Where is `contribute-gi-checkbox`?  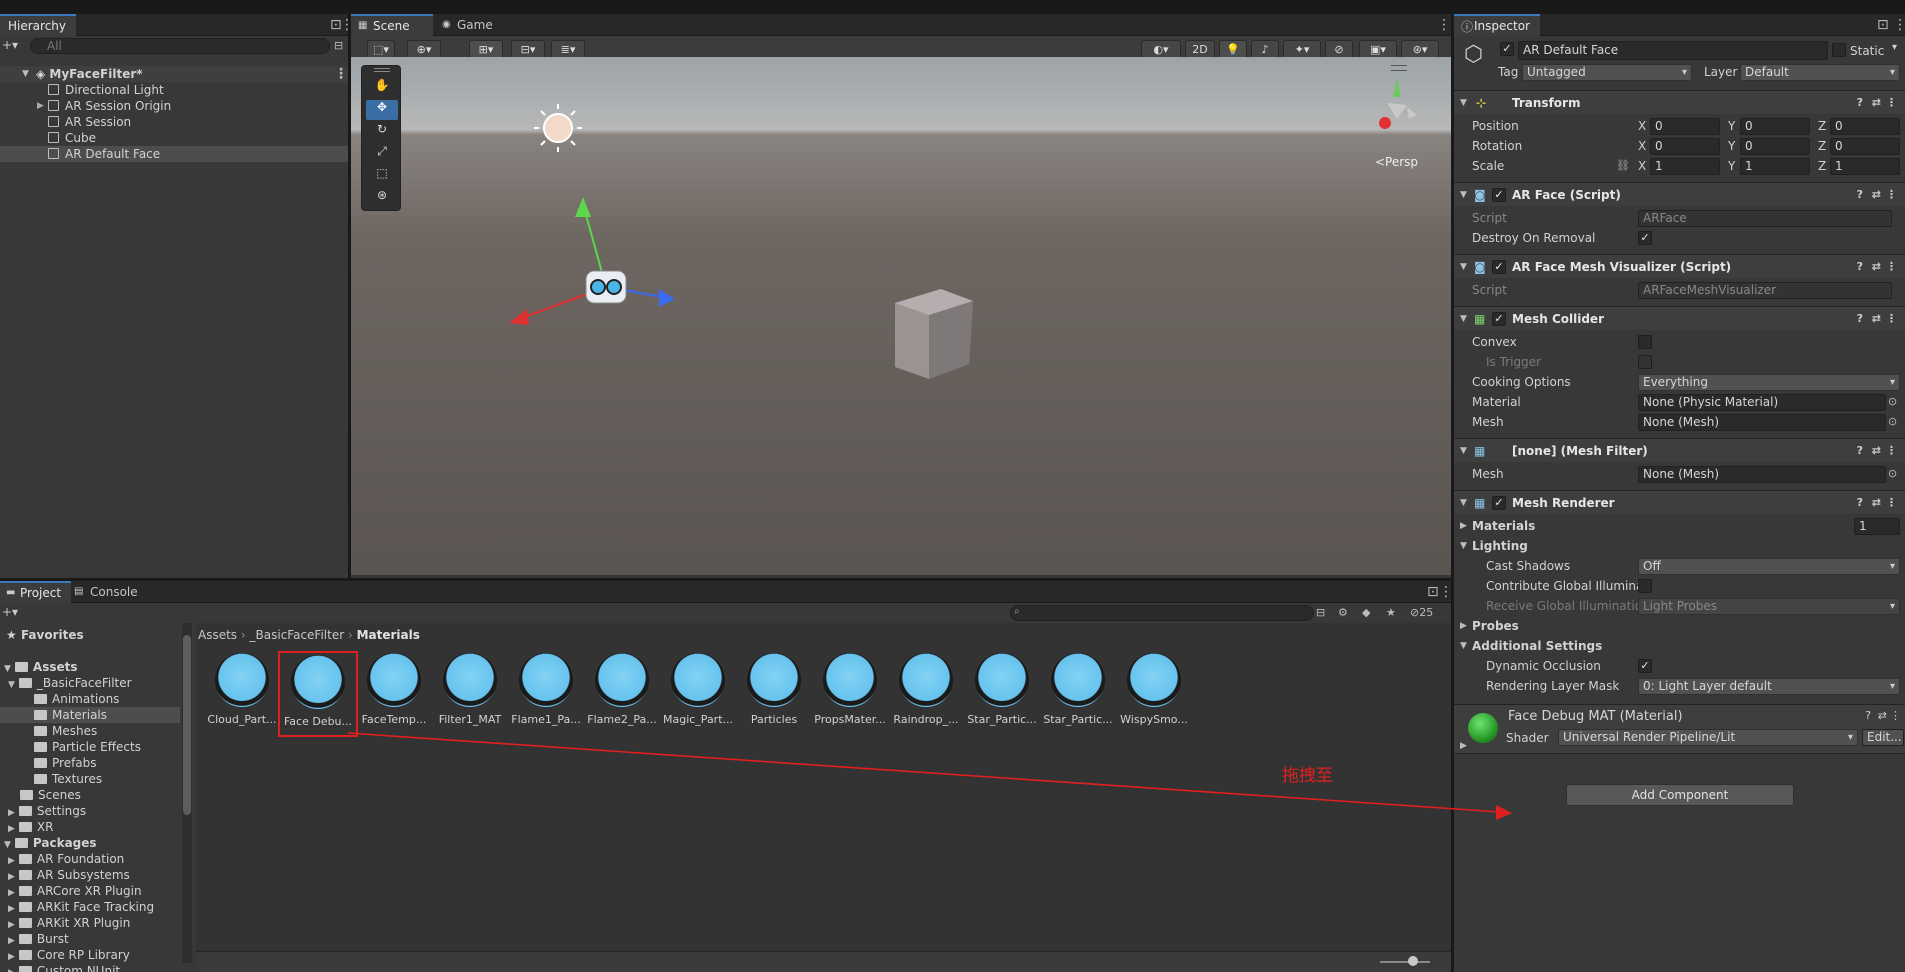 contribute-gi-checkbox is located at coordinates (1645, 586).